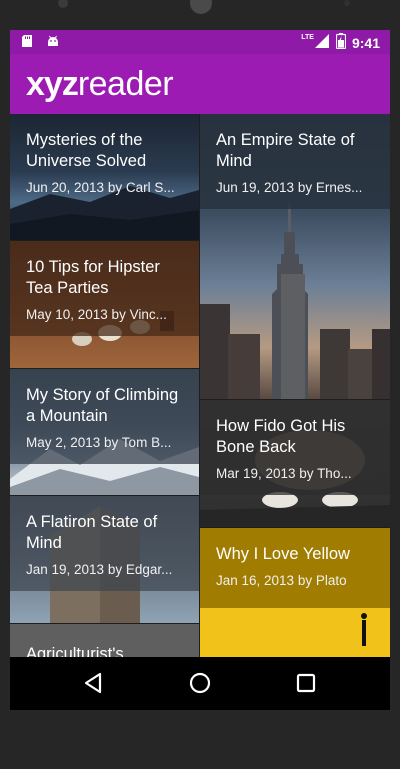 The height and width of the screenshot is (769, 400). What do you see at coordinates (75, 651) in the screenshot?
I see `article-title: Agriculturist's` at bounding box center [75, 651].